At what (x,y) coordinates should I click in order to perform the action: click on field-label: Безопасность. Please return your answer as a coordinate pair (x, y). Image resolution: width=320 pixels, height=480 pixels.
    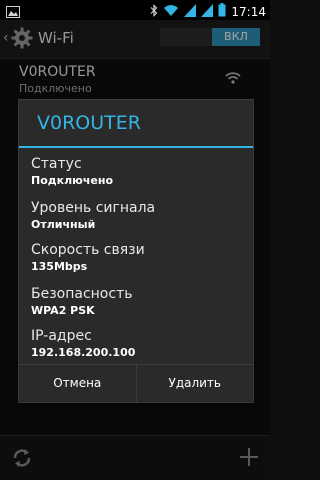
    Looking at the image, I should click on (82, 294).